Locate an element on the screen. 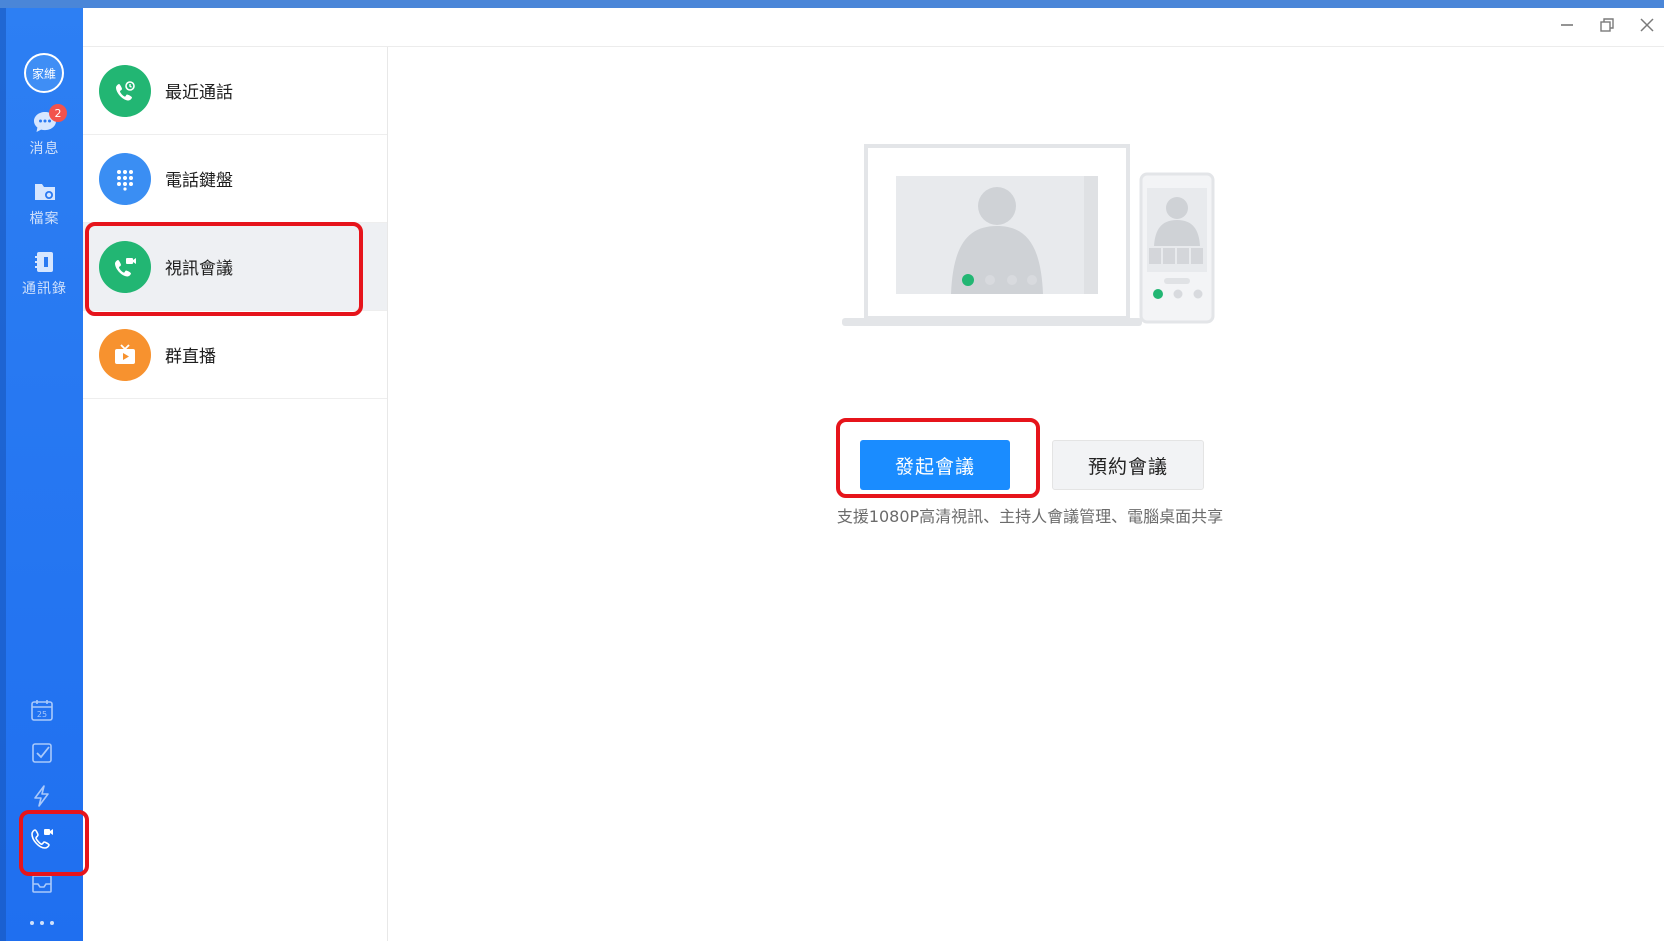  calendar-icon: 25 is located at coordinates (42, 710).